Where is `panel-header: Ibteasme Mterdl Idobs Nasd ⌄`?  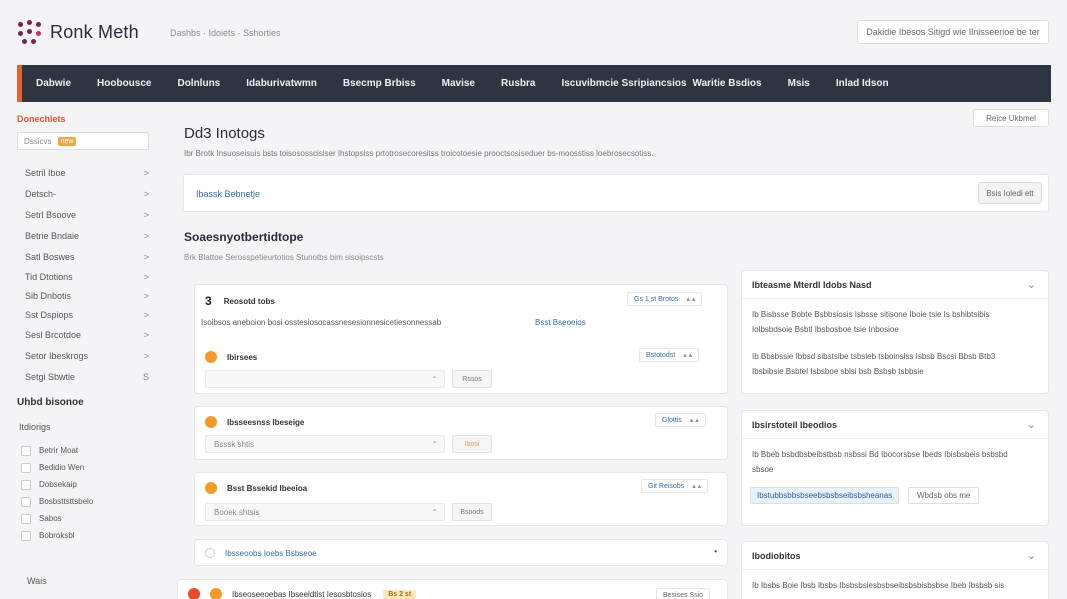
panel-header: Ibteasme Mterdl Idobs Nasd ⌄ is located at coordinates (895, 285).